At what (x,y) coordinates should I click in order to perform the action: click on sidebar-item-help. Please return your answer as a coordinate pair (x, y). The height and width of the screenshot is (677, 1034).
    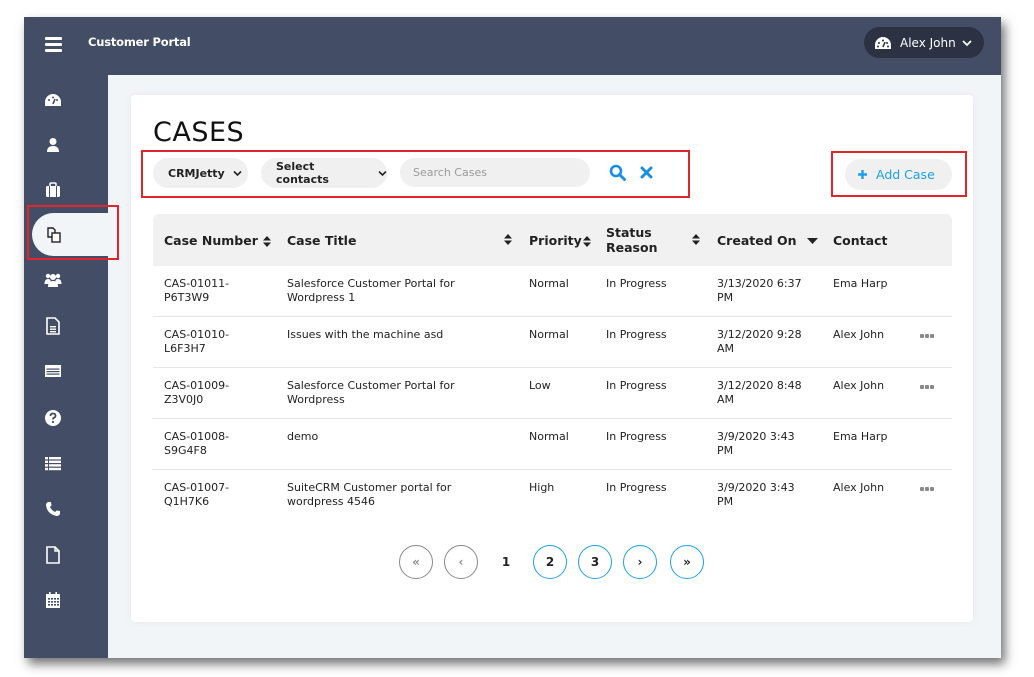
    Looking at the image, I should click on (66, 418).